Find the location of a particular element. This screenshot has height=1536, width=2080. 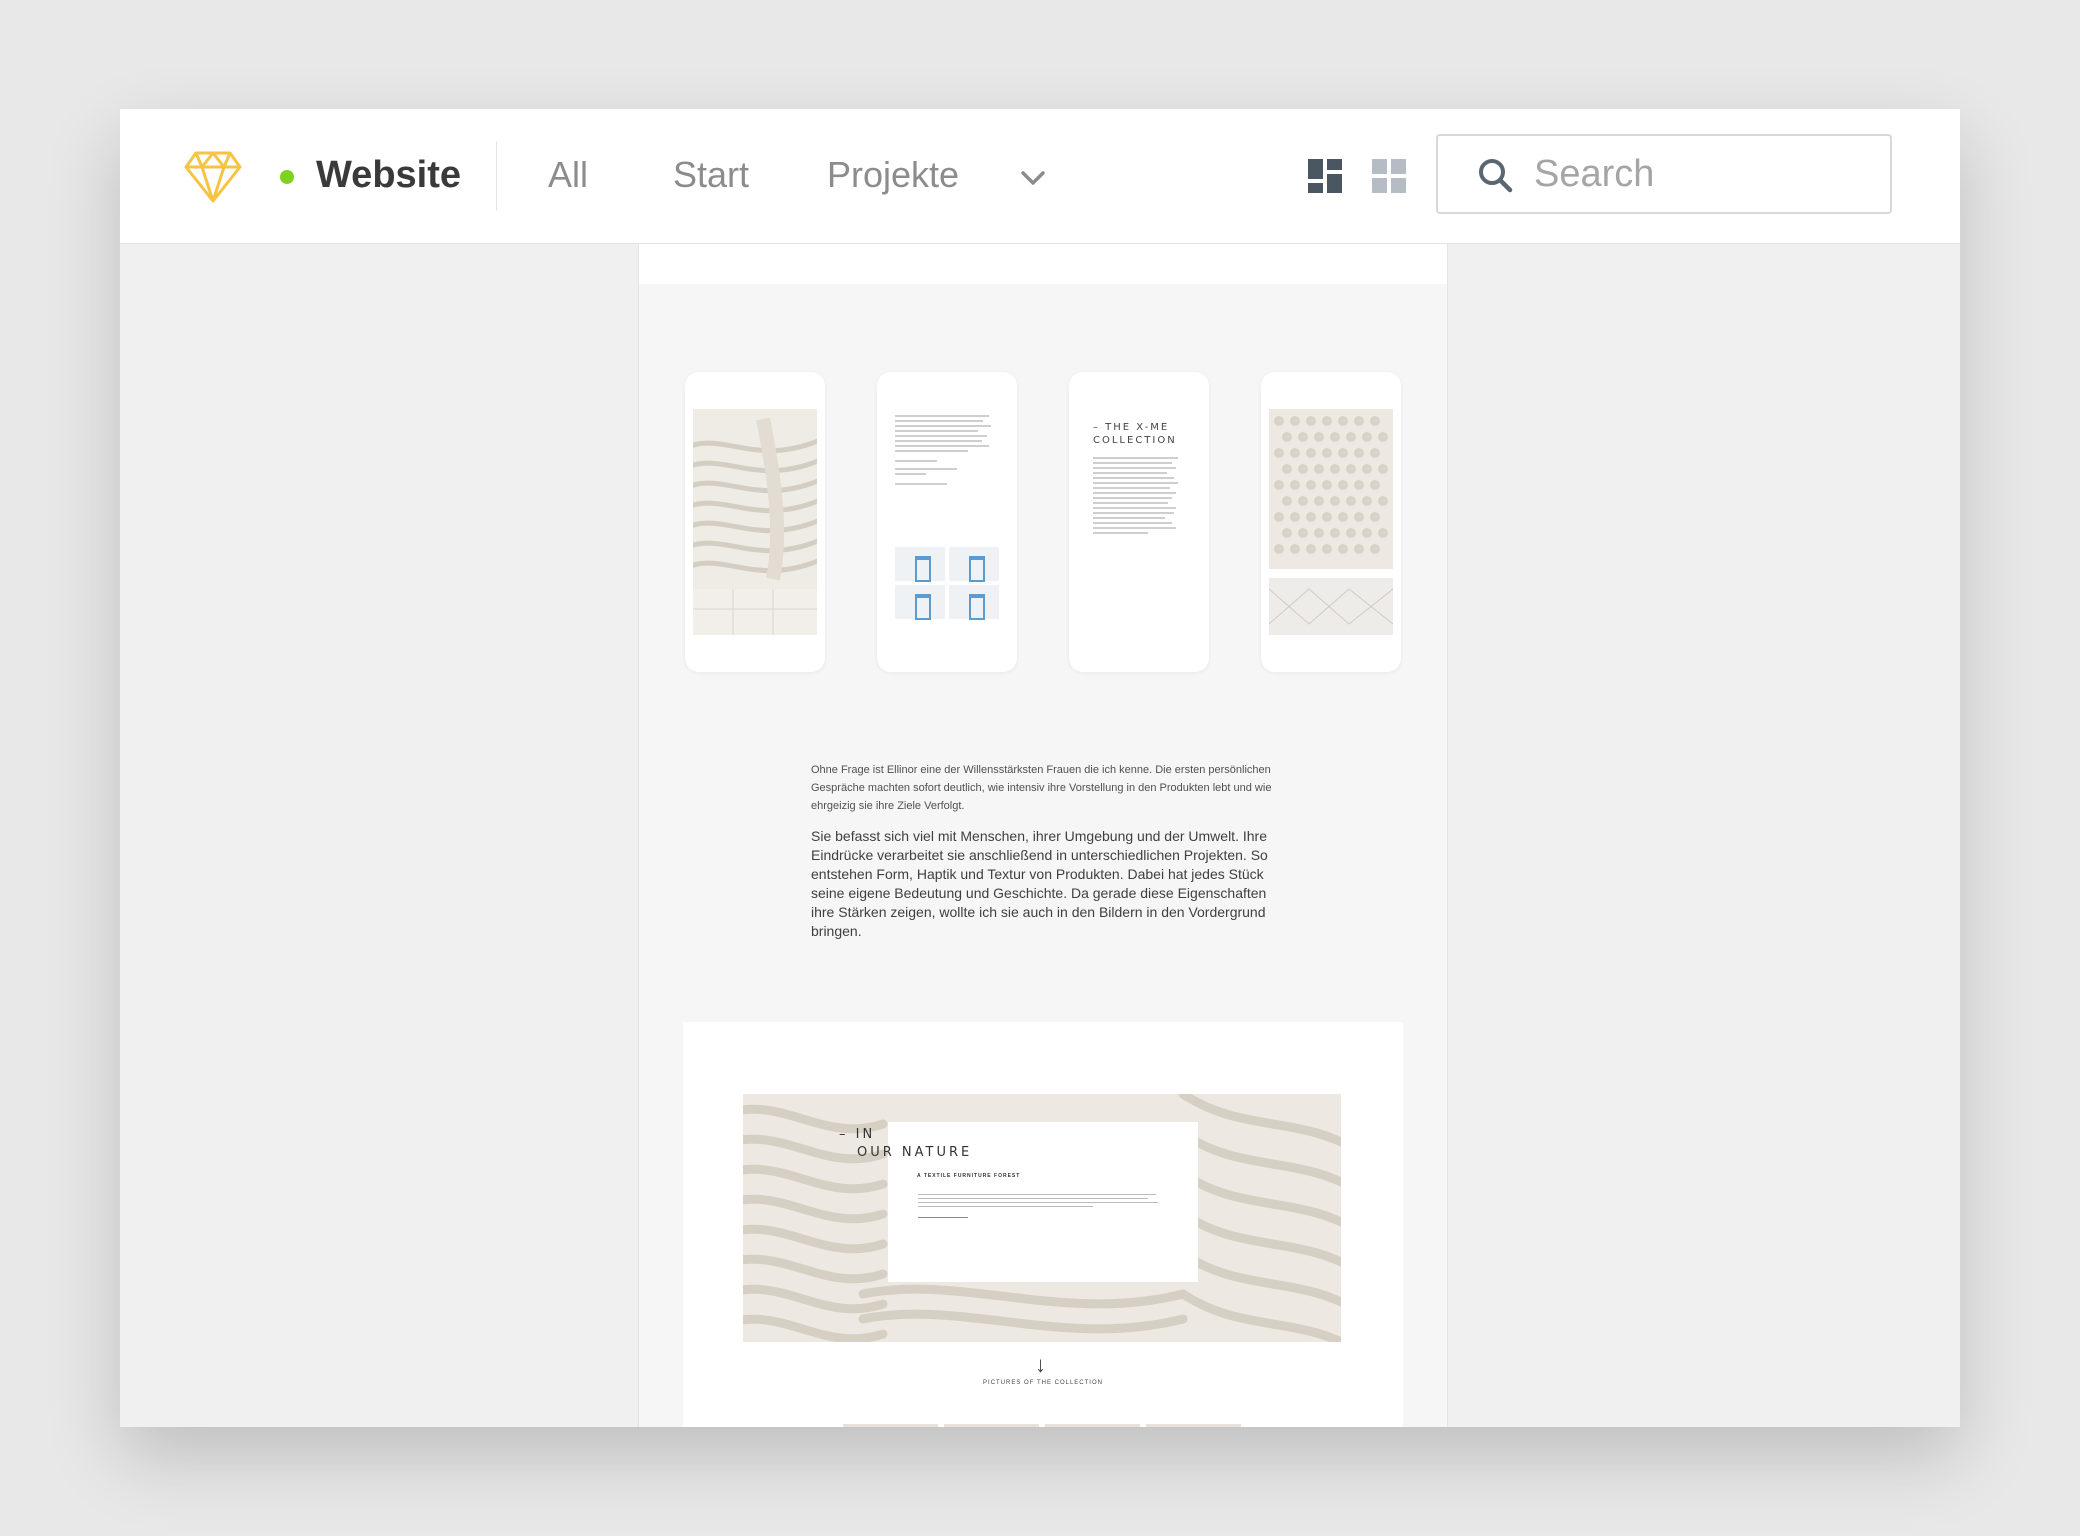

pictures-section-title: PICTURES OF THE COLLECTION is located at coordinates (1043, 1383).